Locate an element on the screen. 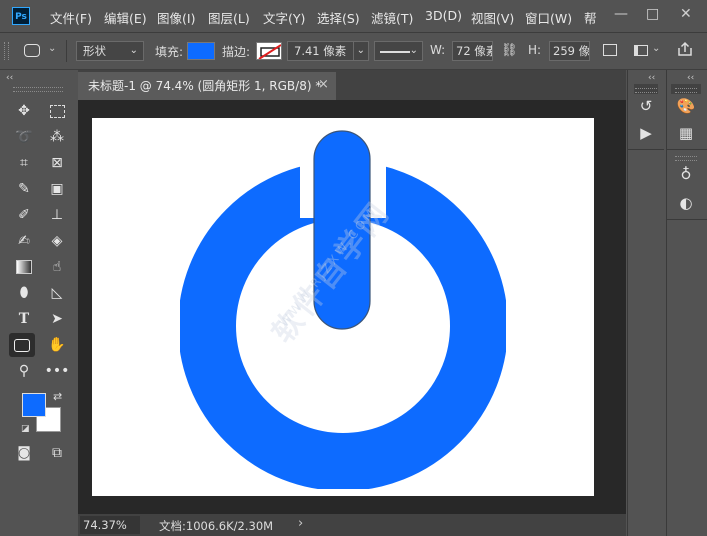 Image resolution: width=707 pixels, height=536 pixels. document-size-info: 文档:1006.6K/2.30M is located at coordinates (216, 526).